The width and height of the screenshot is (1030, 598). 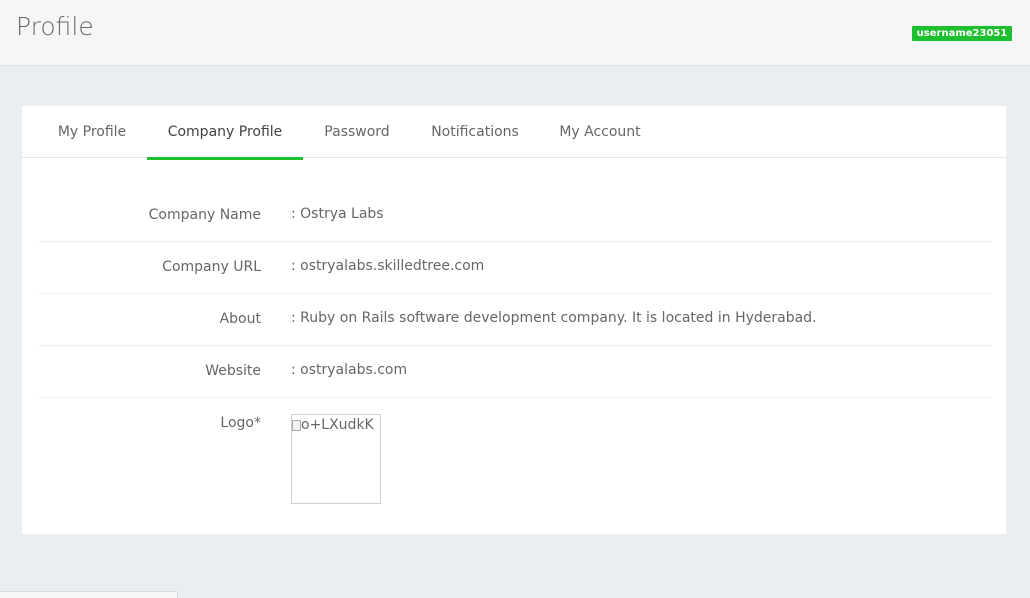 I want to click on company-name-value: : Ostrya Labs, so click(x=337, y=214).